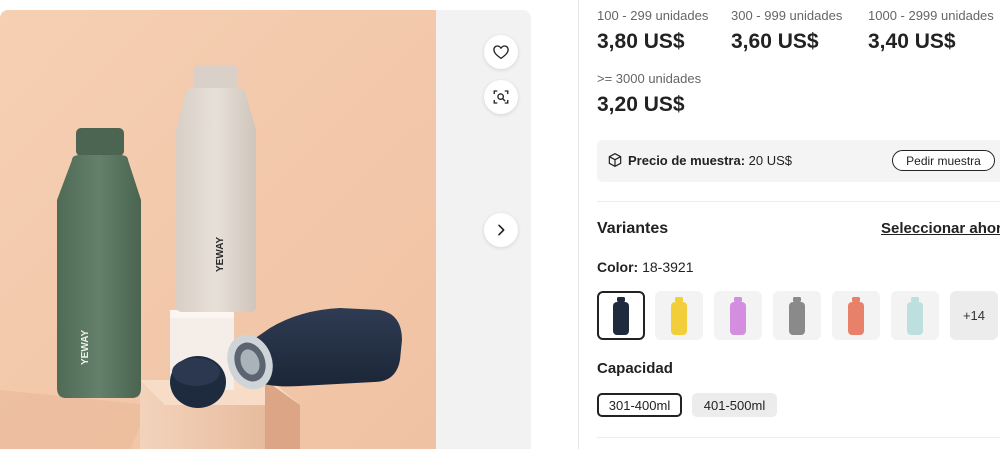 This screenshot has height=449, width=1000. Describe the element at coordinates (649, 78) in the screenshot. I see `tier-quantity-range: >= 3000 unidades` at that location.